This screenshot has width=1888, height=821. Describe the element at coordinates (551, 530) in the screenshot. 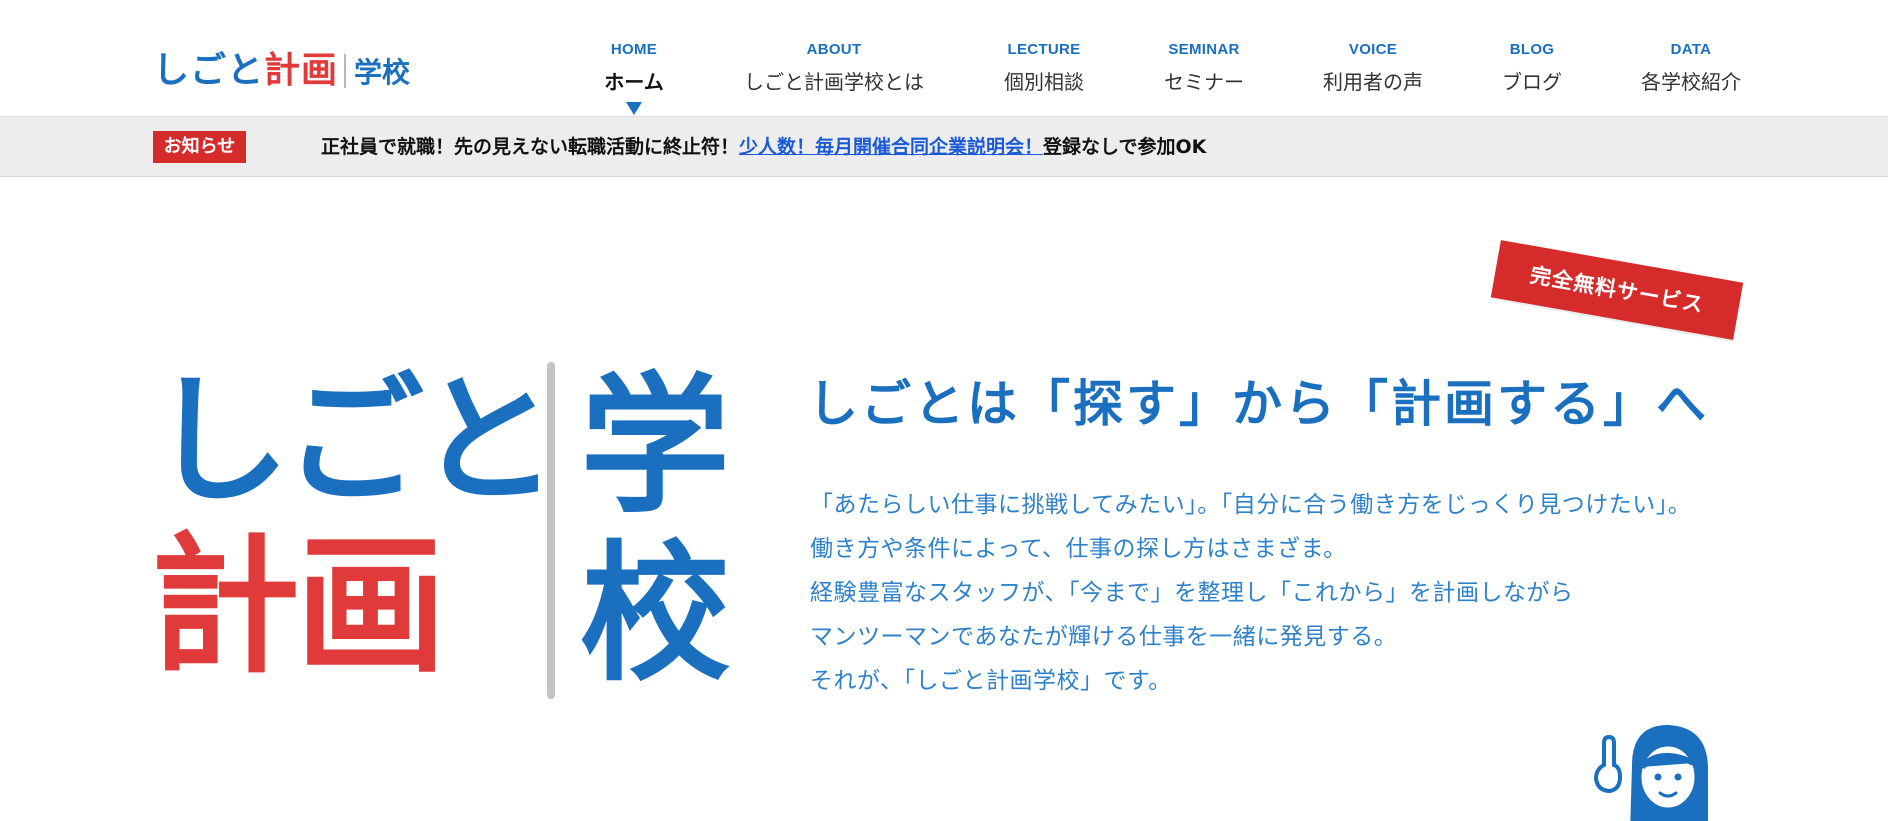

I see `hero-logo-divider` at that location.